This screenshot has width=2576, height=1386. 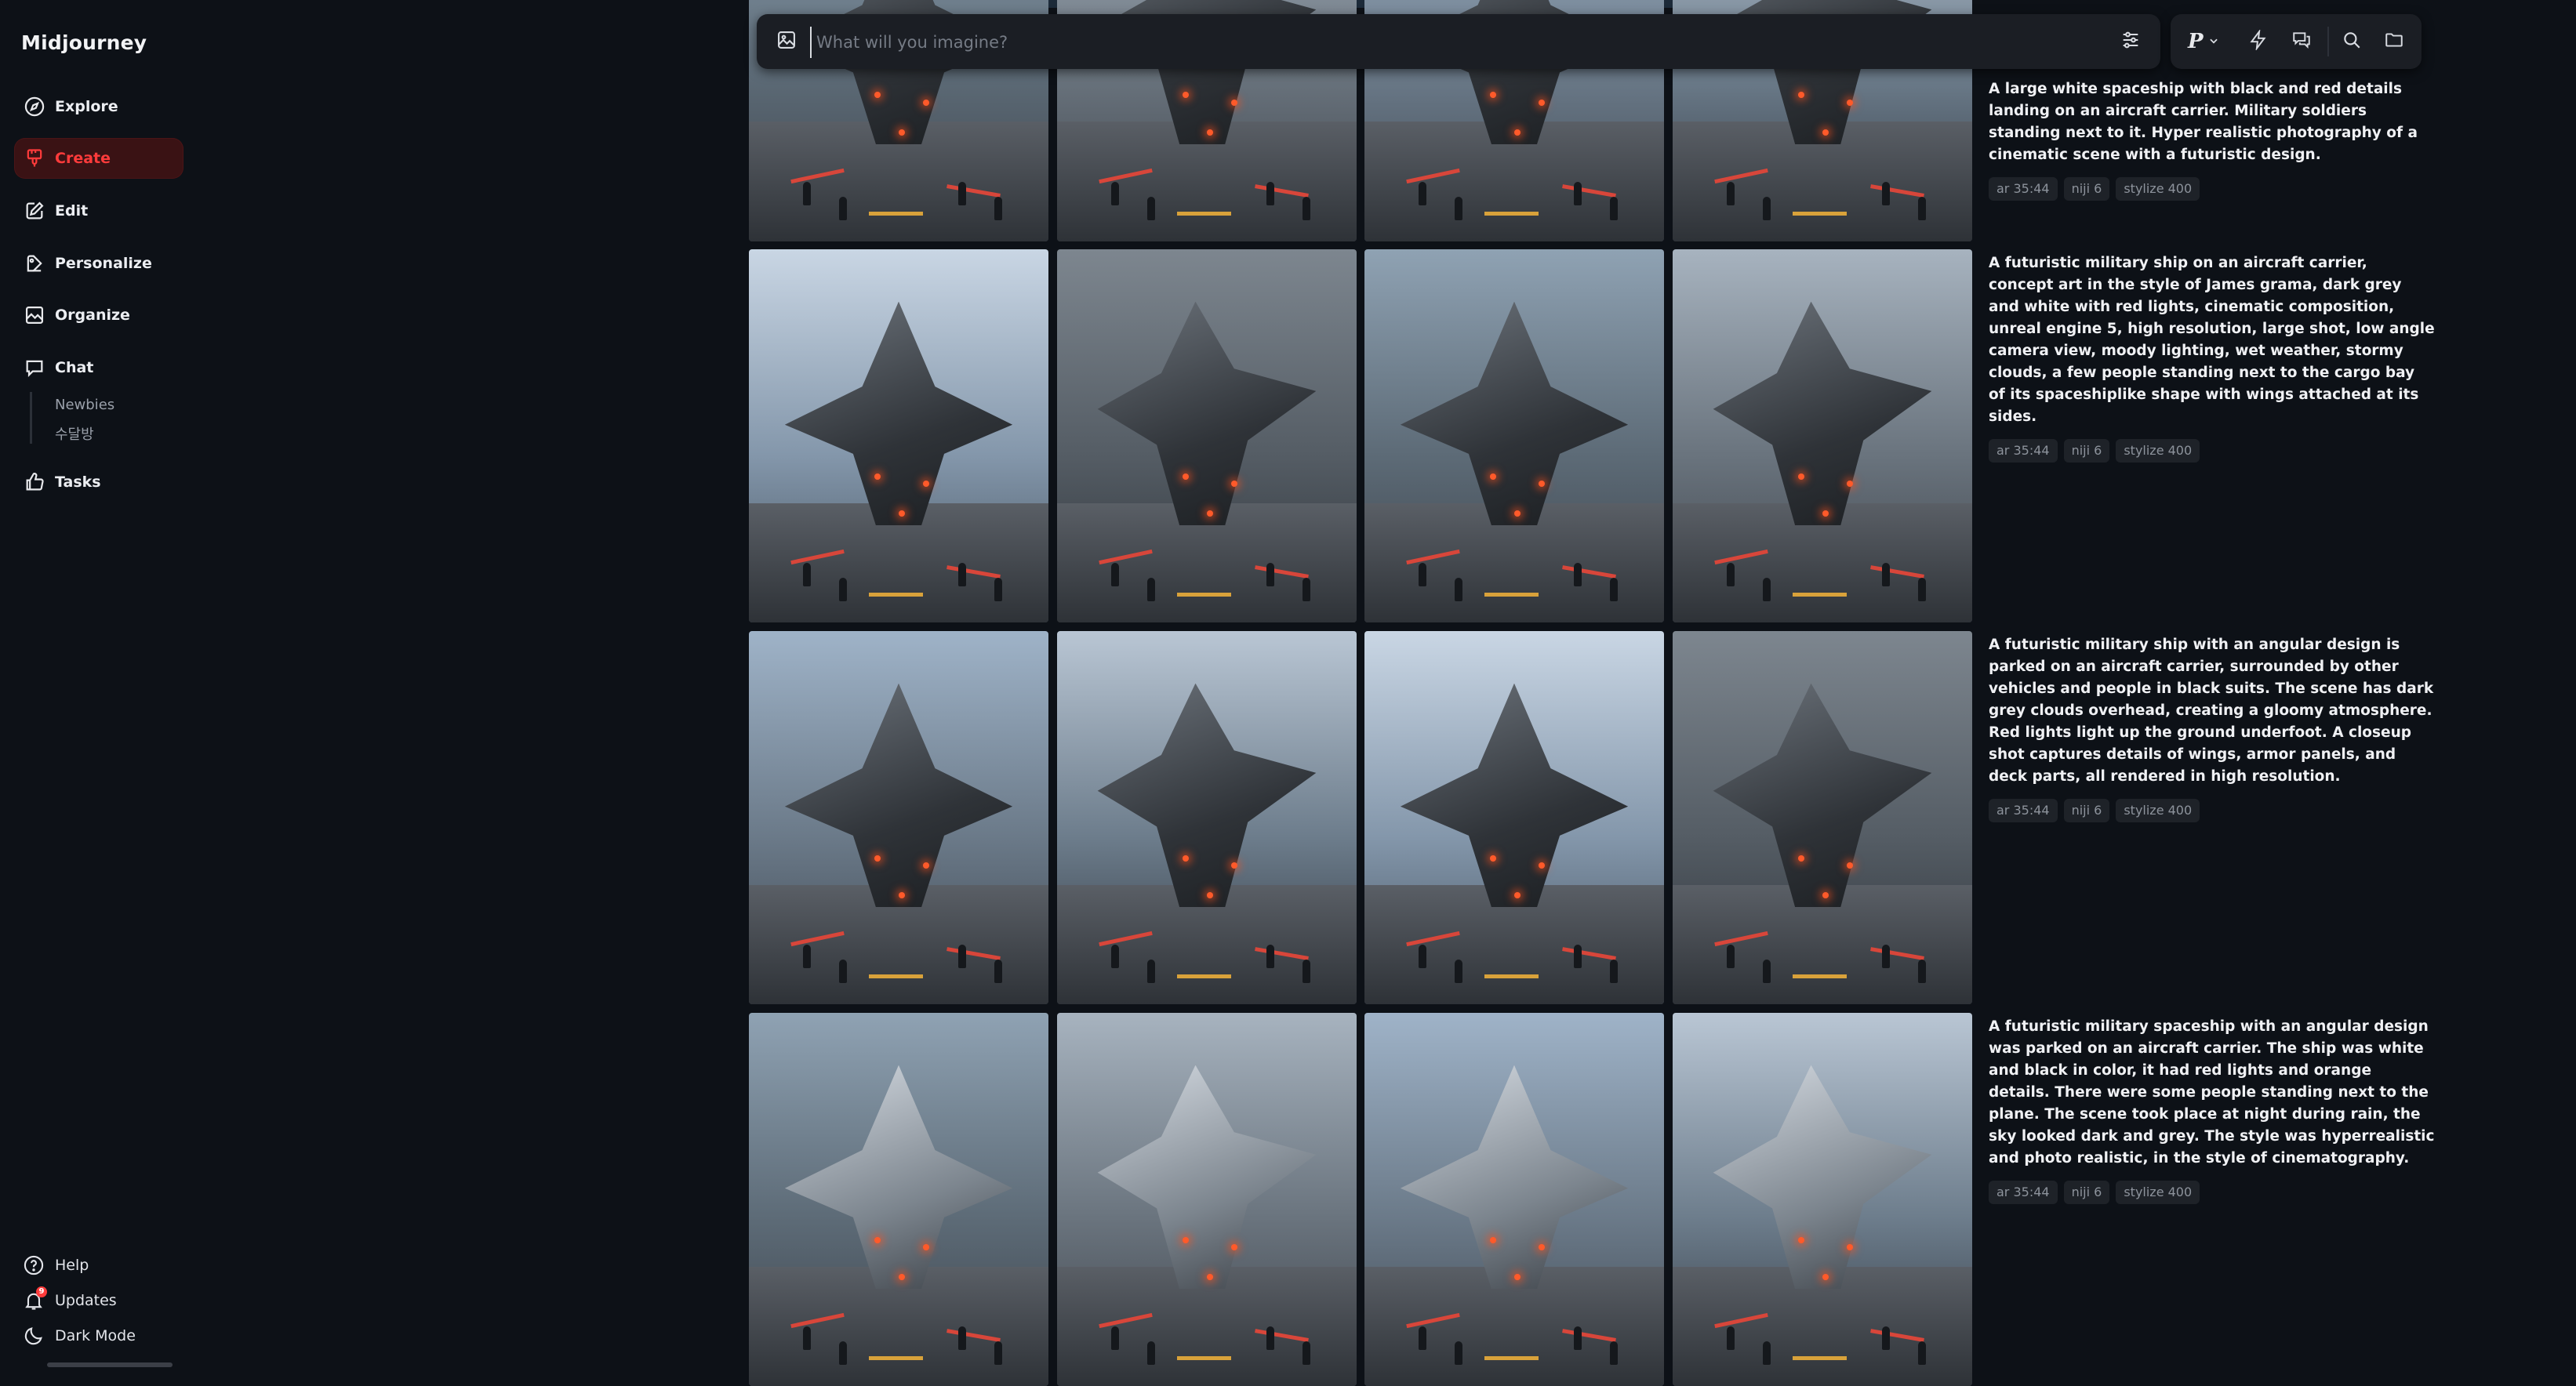 I want to click on folder-icon, so click(x=2394, y=41).